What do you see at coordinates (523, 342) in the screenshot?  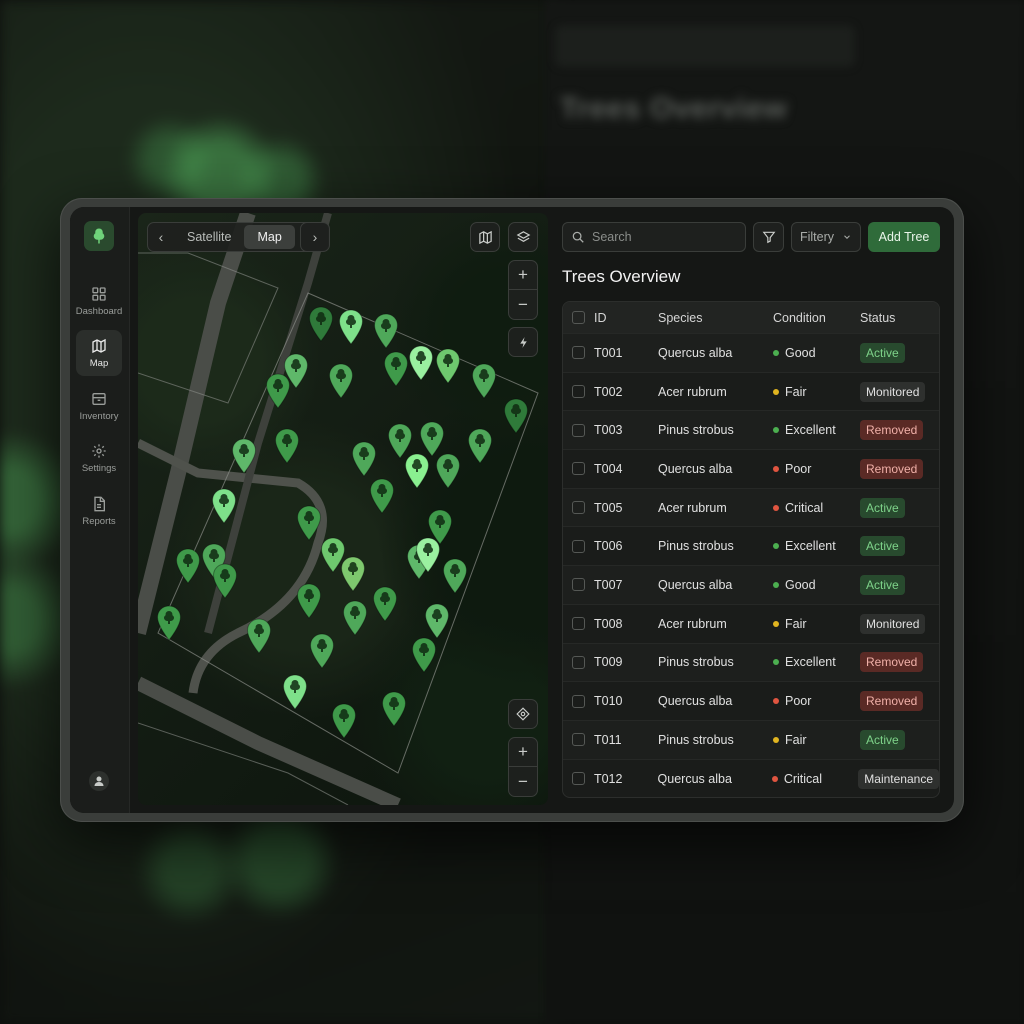 I see `compass-button` at bounding box center [523, 342].